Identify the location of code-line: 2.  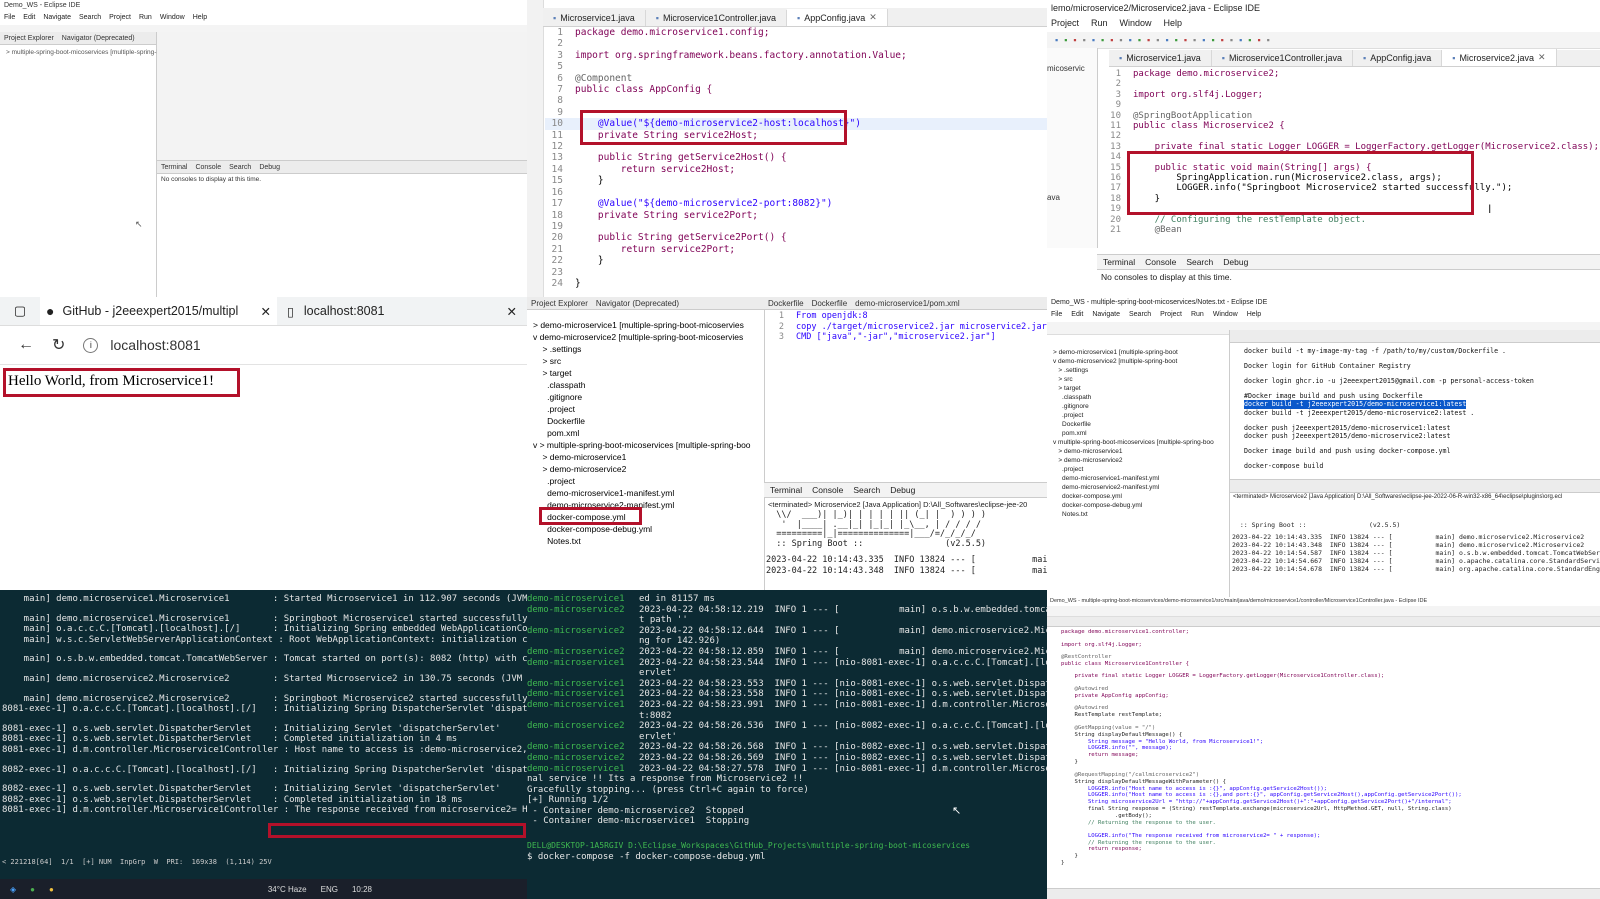
(1351, 84).